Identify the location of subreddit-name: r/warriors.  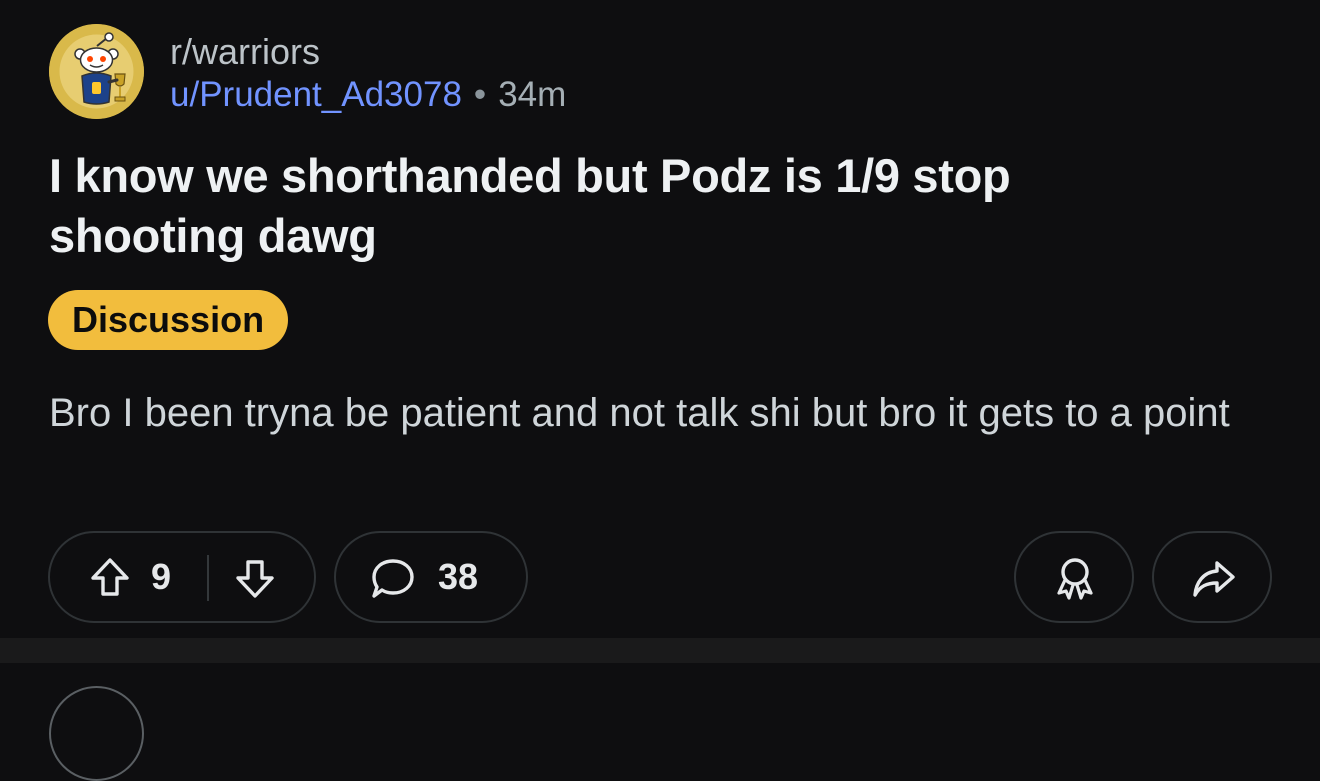
(245, 51).